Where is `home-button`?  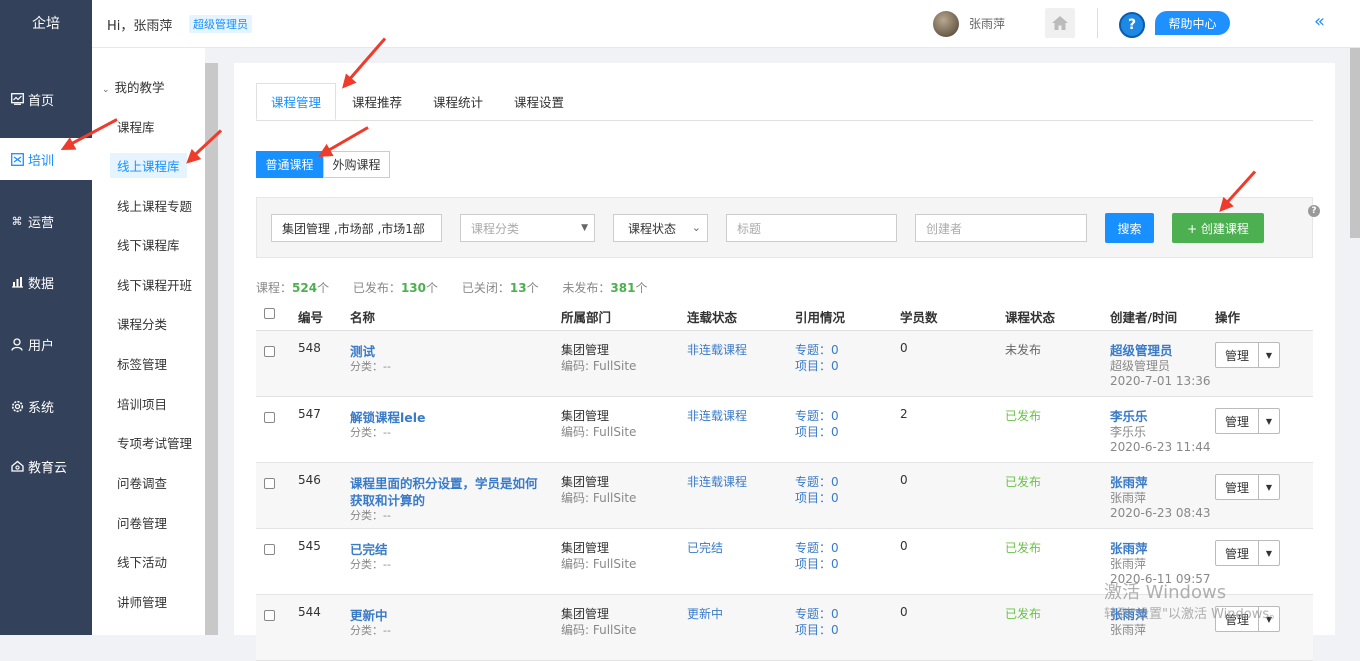
home-button is located at coordinates (1060, 23).